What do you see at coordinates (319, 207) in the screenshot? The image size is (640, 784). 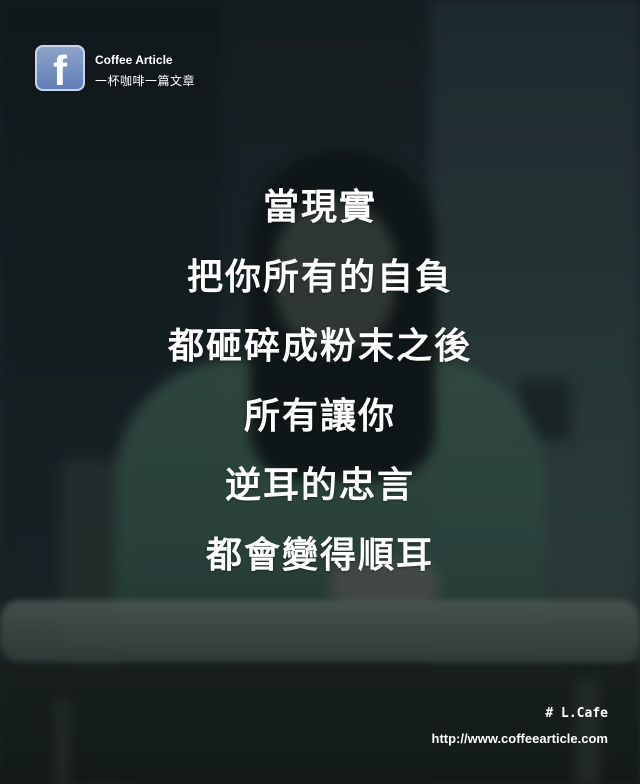 I see `quote-line: 當現實` at bounding box center [319, 207].